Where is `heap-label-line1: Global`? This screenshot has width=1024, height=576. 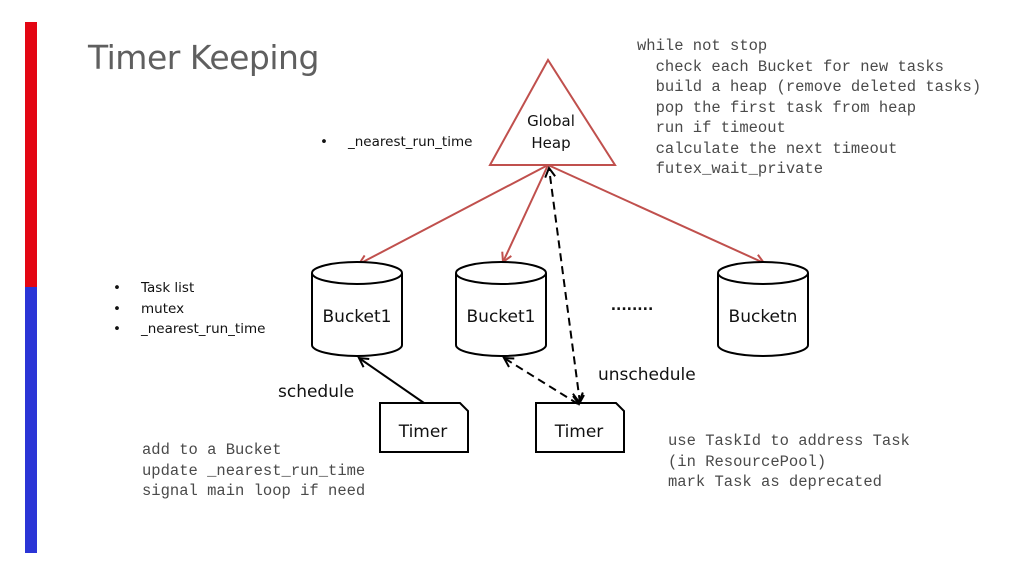
heap-label-line1: Global is located at coordinates (551, 121).